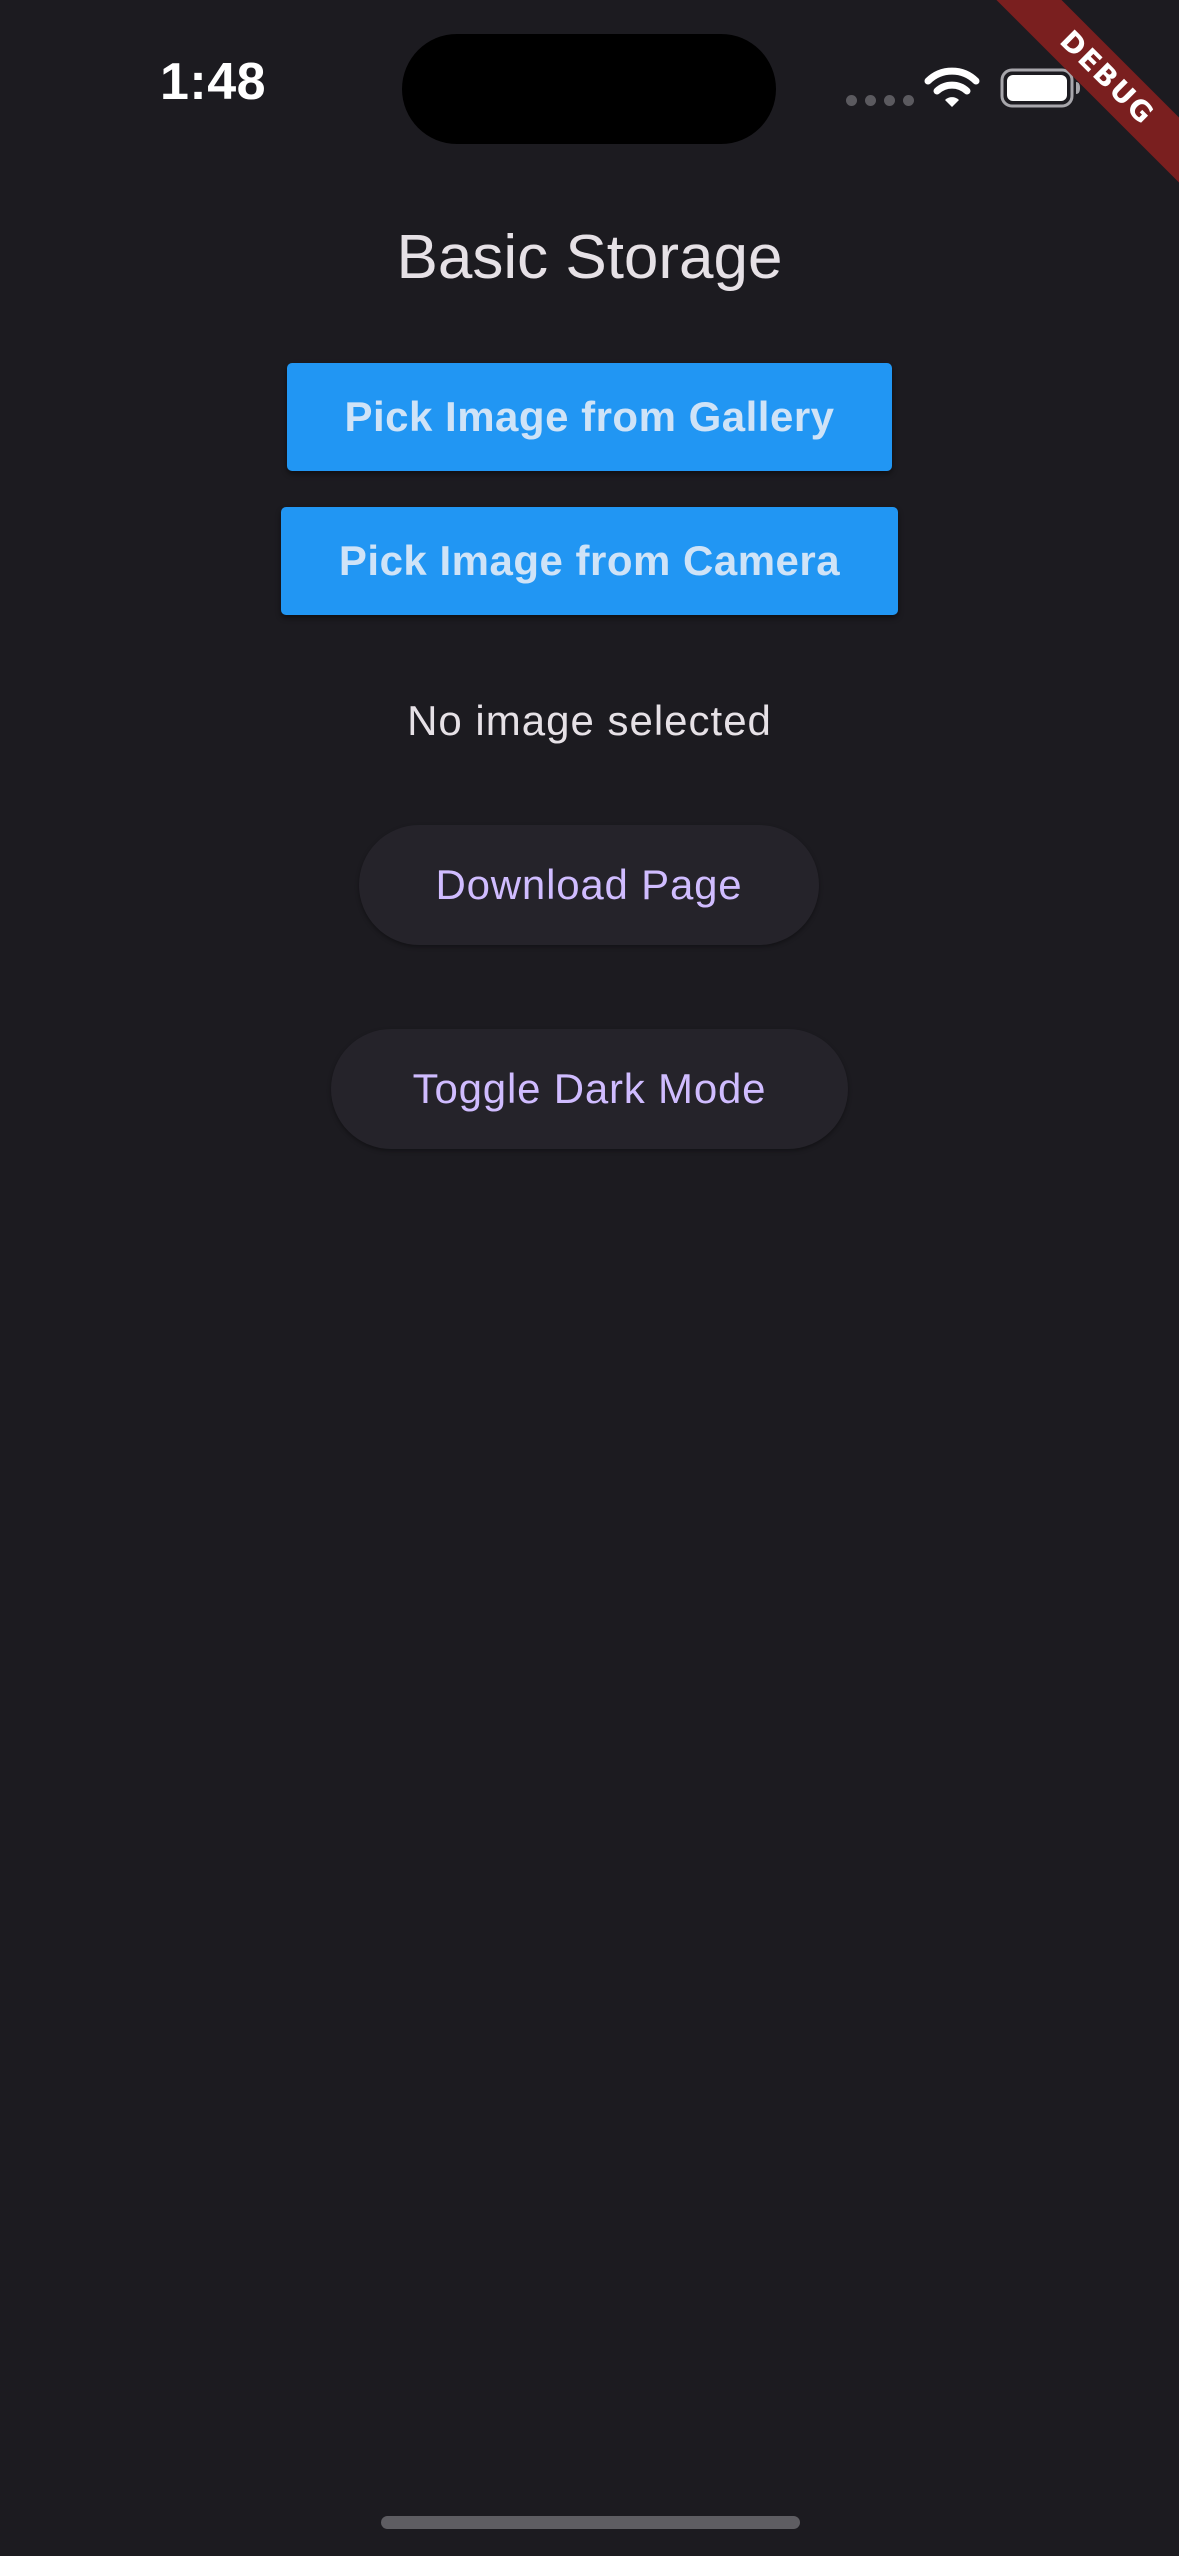  I want to click on status-time: 1:48, so click(213, 82).